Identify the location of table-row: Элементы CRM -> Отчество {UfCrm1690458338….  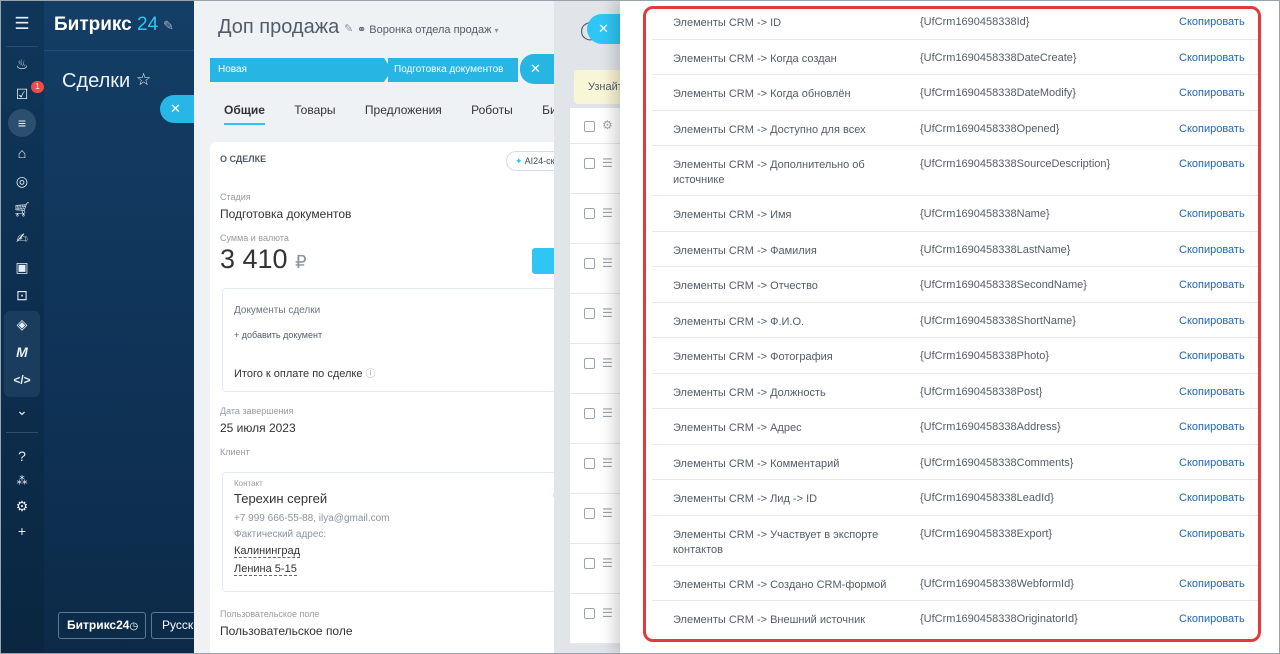
(955, 285).